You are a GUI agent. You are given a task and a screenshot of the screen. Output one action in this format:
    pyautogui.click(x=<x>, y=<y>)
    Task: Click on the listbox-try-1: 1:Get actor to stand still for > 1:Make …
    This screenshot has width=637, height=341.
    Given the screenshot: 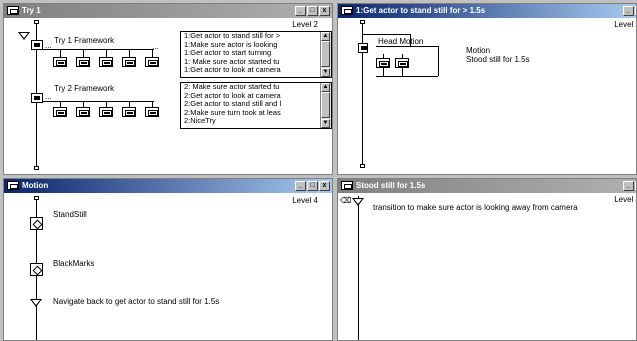 What is the action you would take?
    pyautogui.click(x=256, y=54)
    